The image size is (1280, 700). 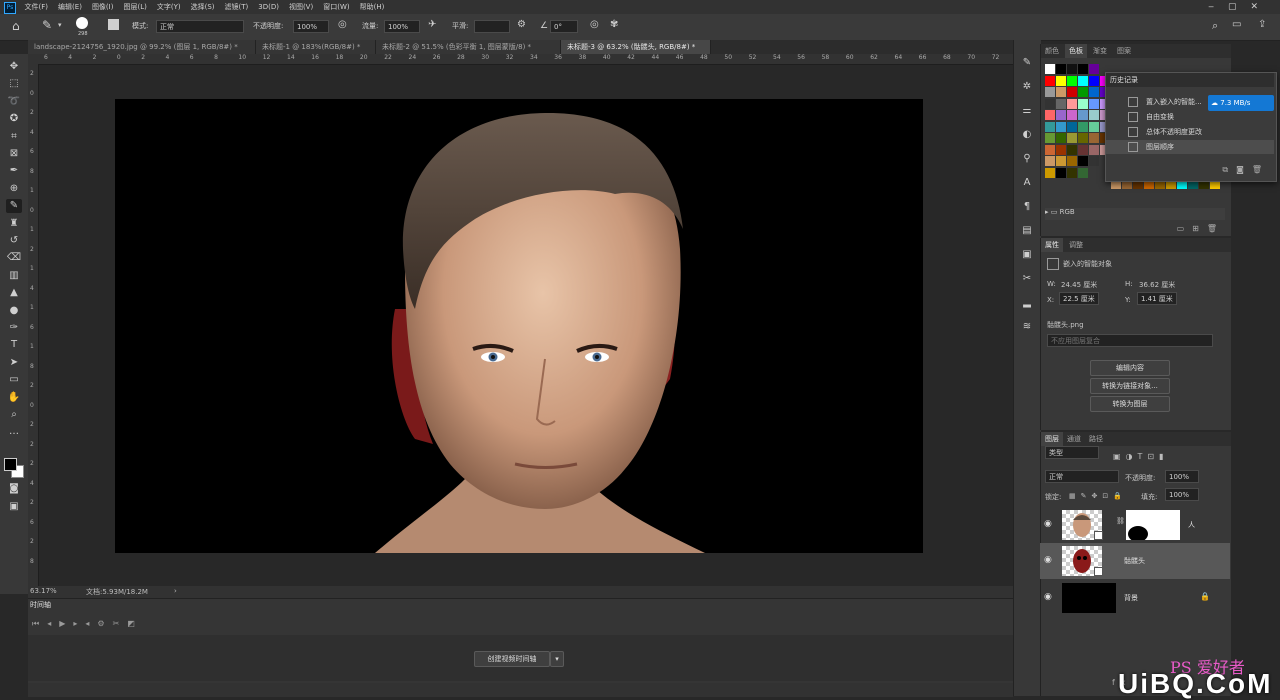 What do you see at coordinates (14, 154) in the screenshot?
I see `frame-tool-icon: ⊠` at bounding box center [14, 154].